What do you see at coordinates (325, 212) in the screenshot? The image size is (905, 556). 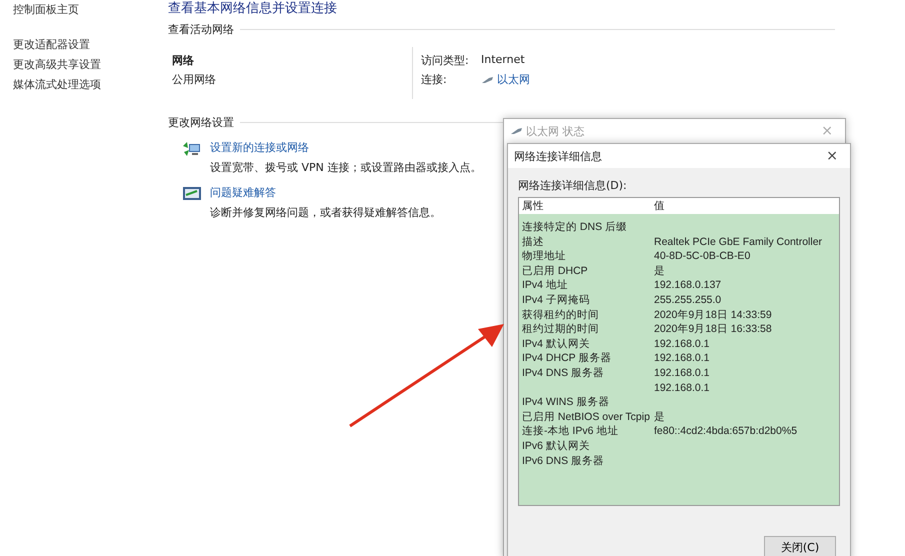 I see `task-description: 诊断并修复网络问题，或者获得疑难解答信息。` at bounding box center [325, 212].